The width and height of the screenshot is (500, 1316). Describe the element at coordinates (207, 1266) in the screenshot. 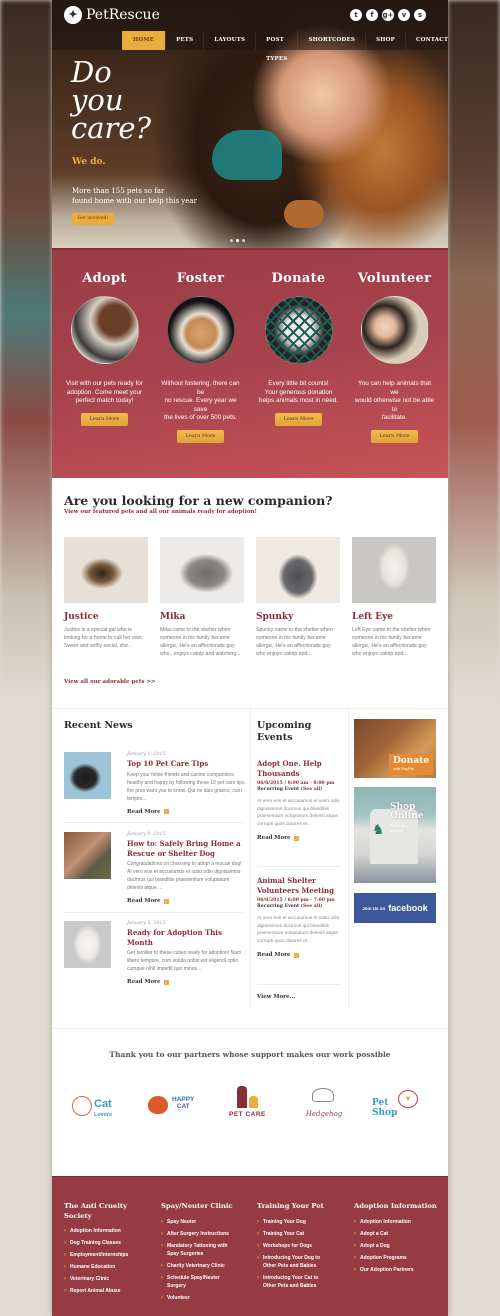

I see `footer-link: Charity Veterinary Clinic` at that location.